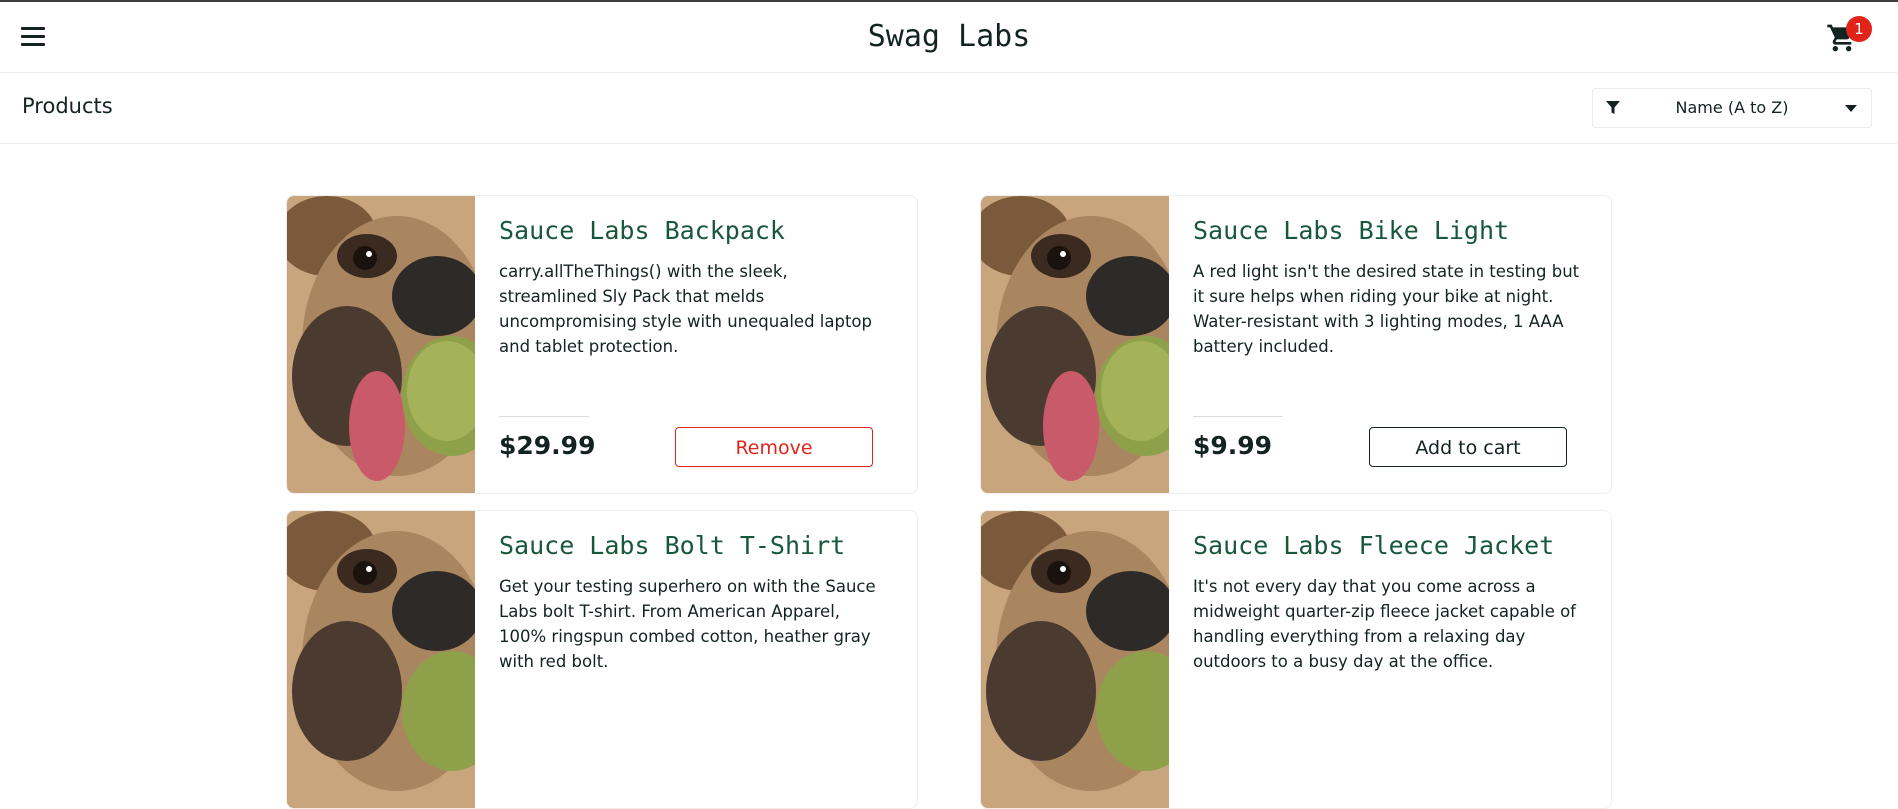  What do you see at coordinates (1393, 230) in the screenshot?
I see `product-name: Sauce Labs Bike Light` at bounding box center [1393, 230].